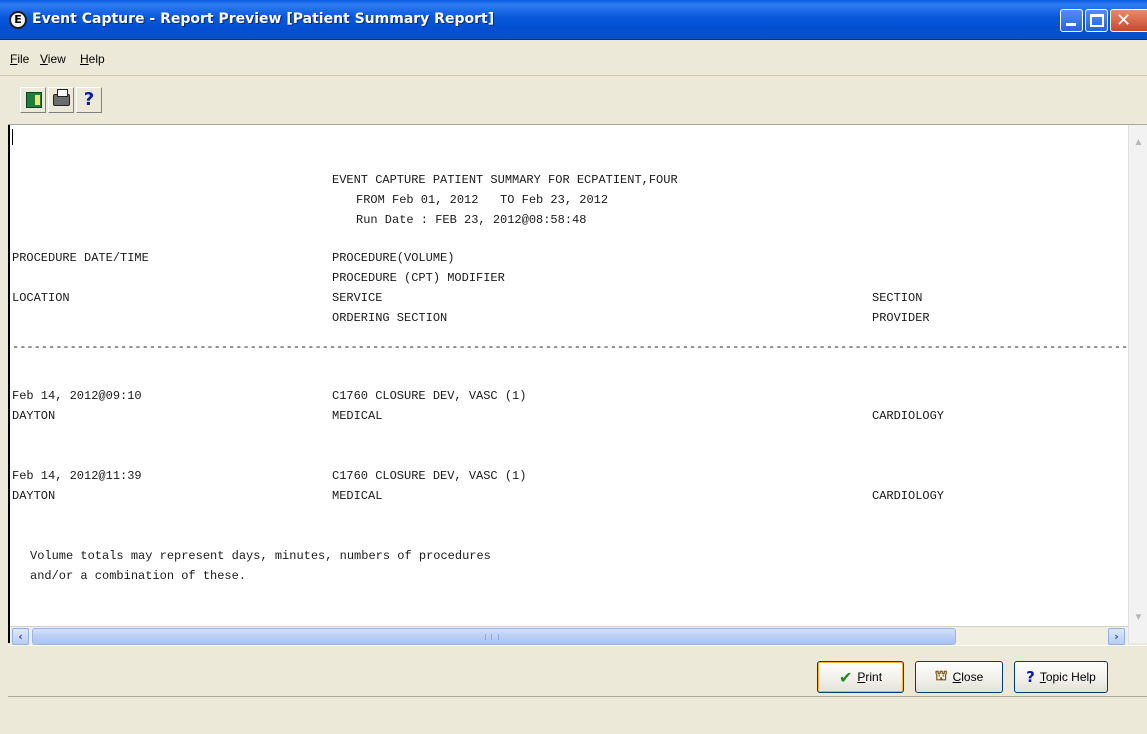 The height and width of the screenshot is (734, 1147). I want to click on row-2-section: CARDIOLOGY, so click(908, 496).